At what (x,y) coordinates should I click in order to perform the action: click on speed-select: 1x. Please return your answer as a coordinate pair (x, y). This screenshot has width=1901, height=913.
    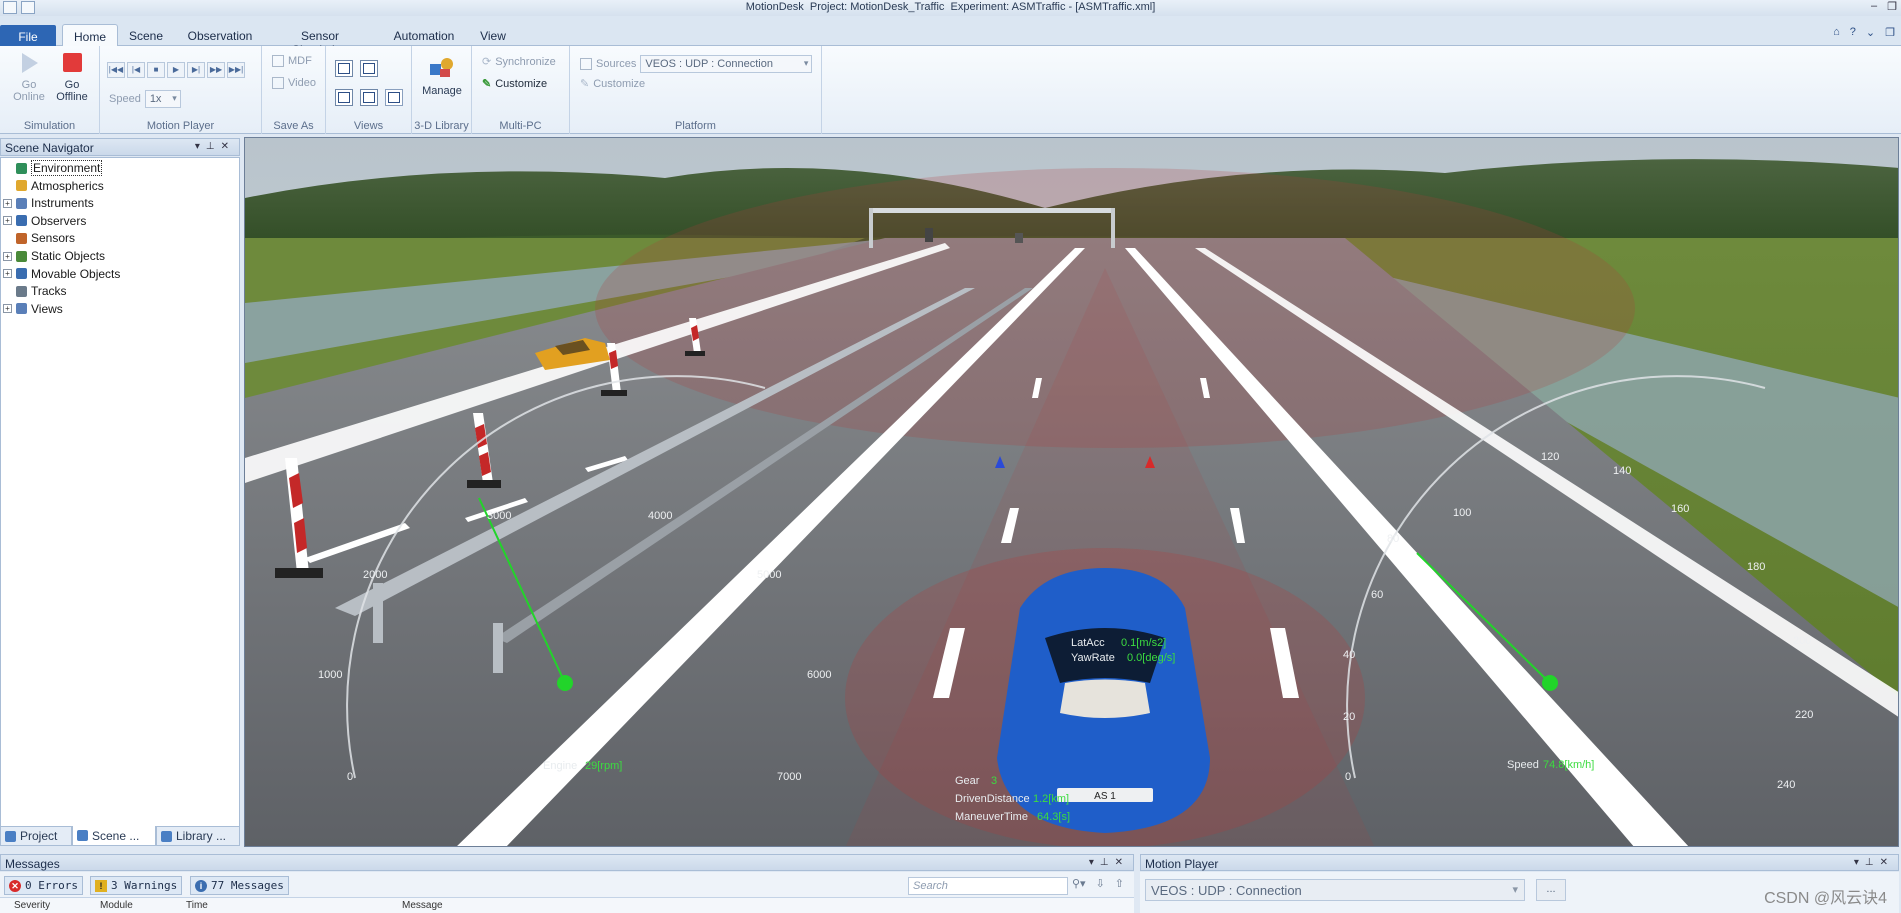
    Looking at the image, I should click on (162, 99).